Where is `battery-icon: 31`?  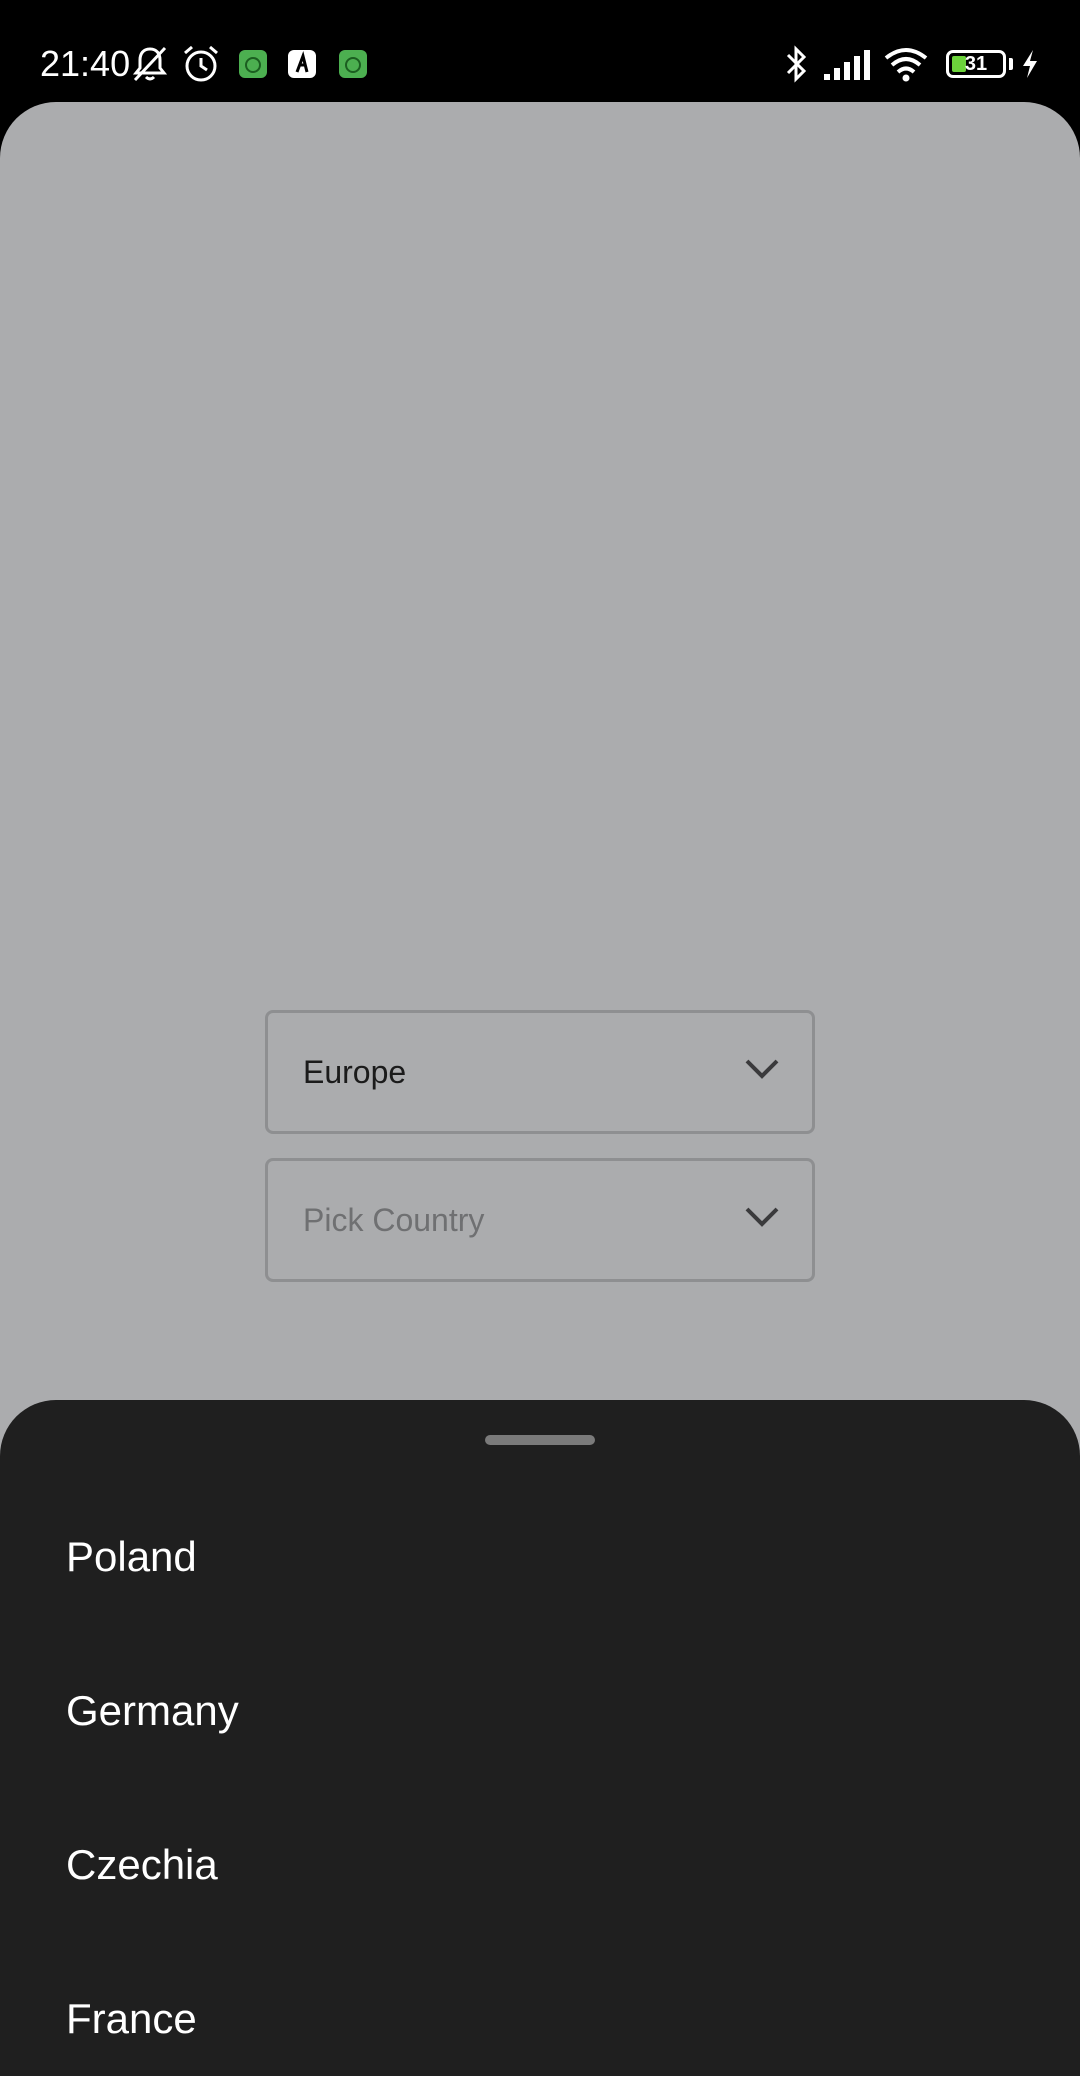 battery-icon: 31 is located at coordinates (976, 64).